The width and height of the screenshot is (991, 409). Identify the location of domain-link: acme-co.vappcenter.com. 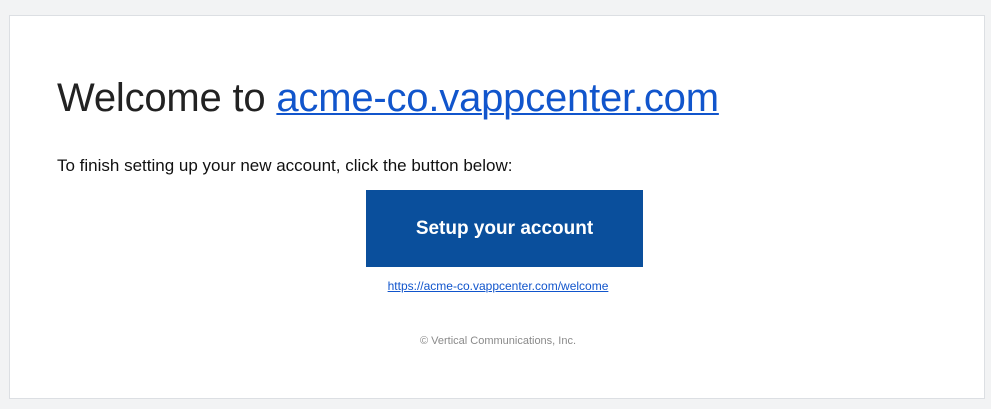
(497, 98).